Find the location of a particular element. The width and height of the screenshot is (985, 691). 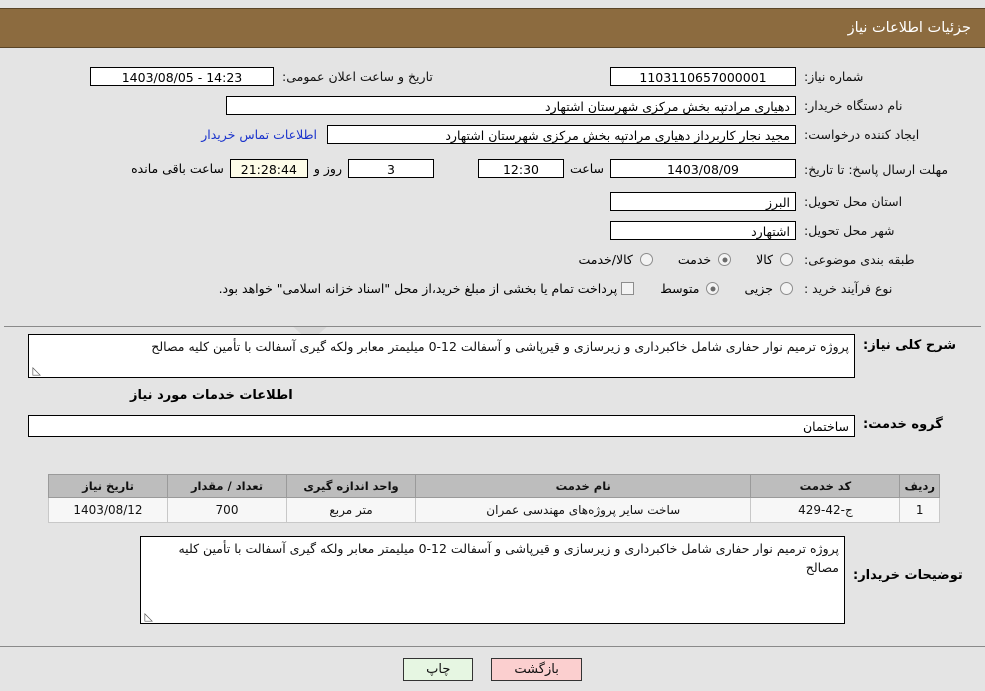

cell-radif: 1 is located at coordinates (919, 510).